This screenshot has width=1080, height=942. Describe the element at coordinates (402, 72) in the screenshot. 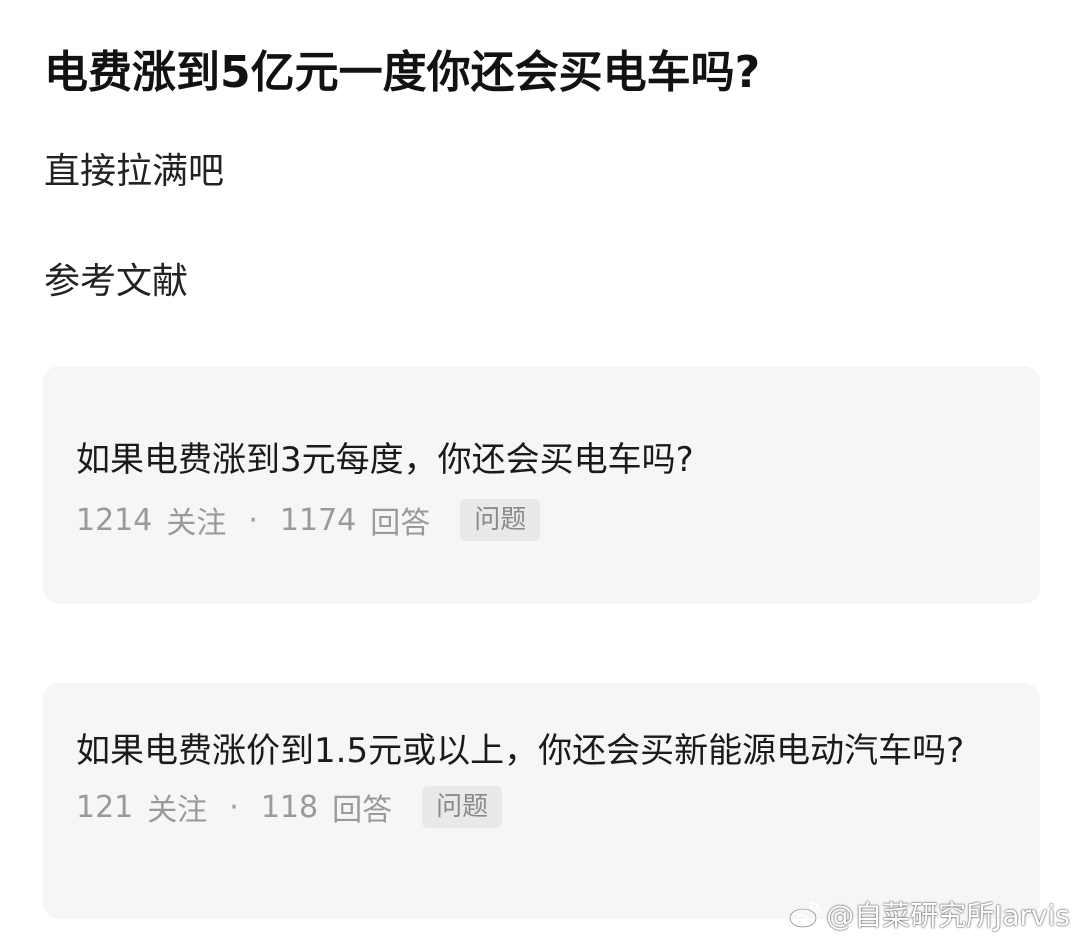

I see `page-title: 电费涨到5亿元一度你还会买电车吗?` at that location.